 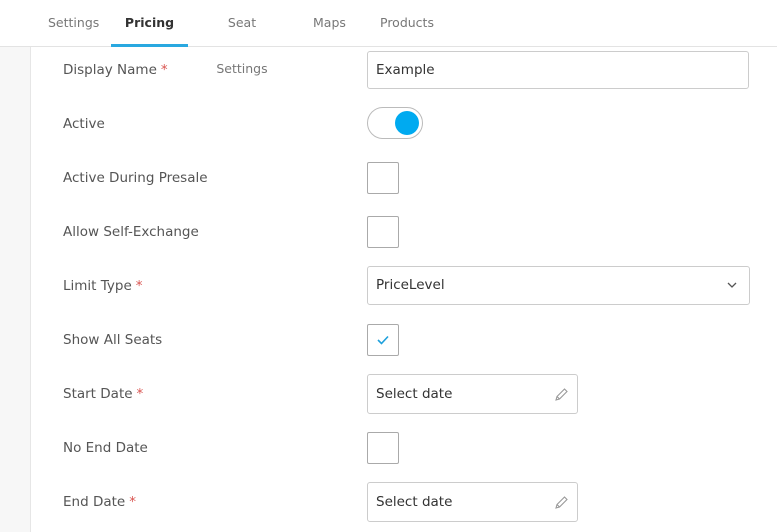 I want to click on checkmark-icon, so click(x=383, y=340).